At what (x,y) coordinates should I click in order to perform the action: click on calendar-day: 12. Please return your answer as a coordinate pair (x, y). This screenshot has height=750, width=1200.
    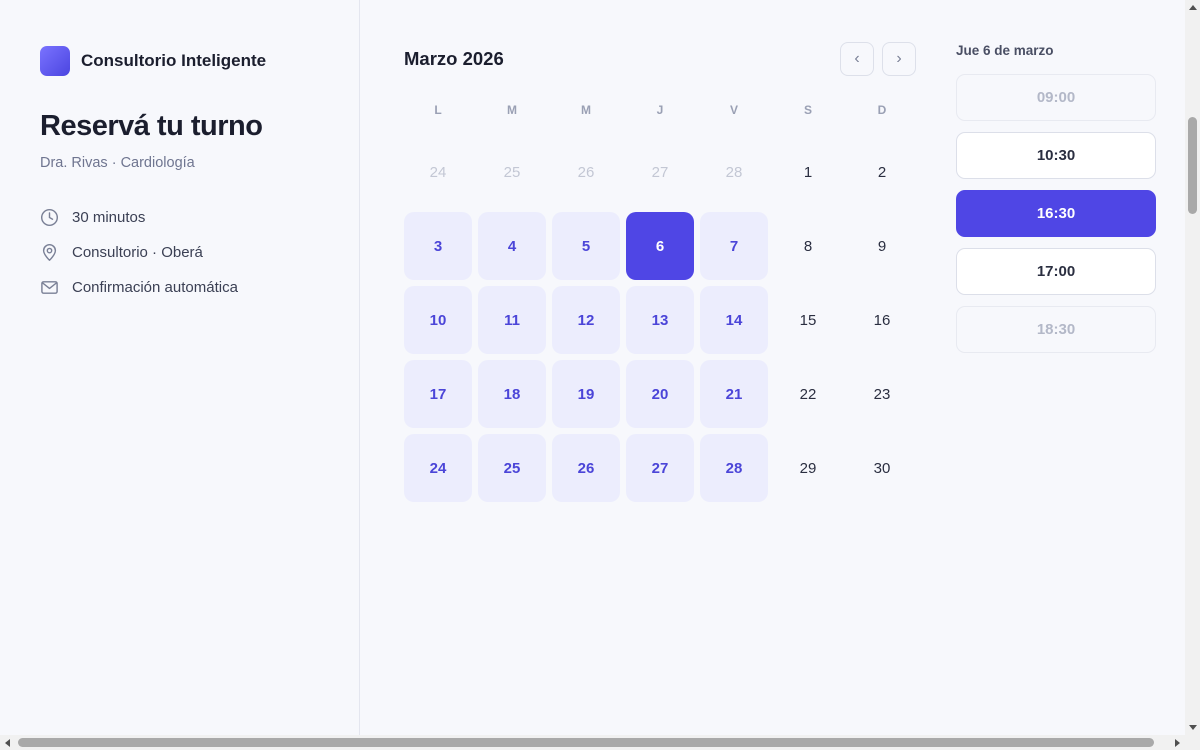
    Looking at the image, I should click on (586, 320).